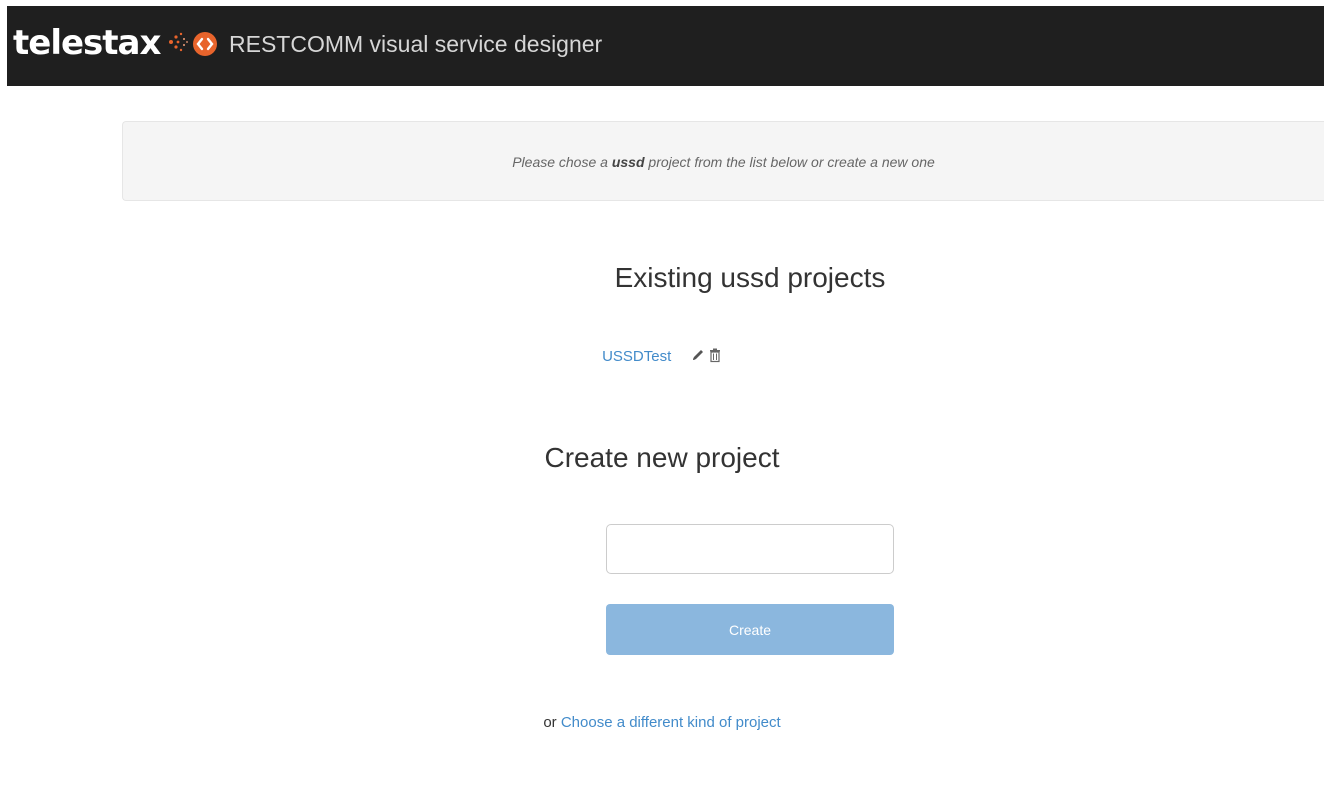  I want to click on choose-different-kind-link: Choose a different kind of project, so click(671, 722).